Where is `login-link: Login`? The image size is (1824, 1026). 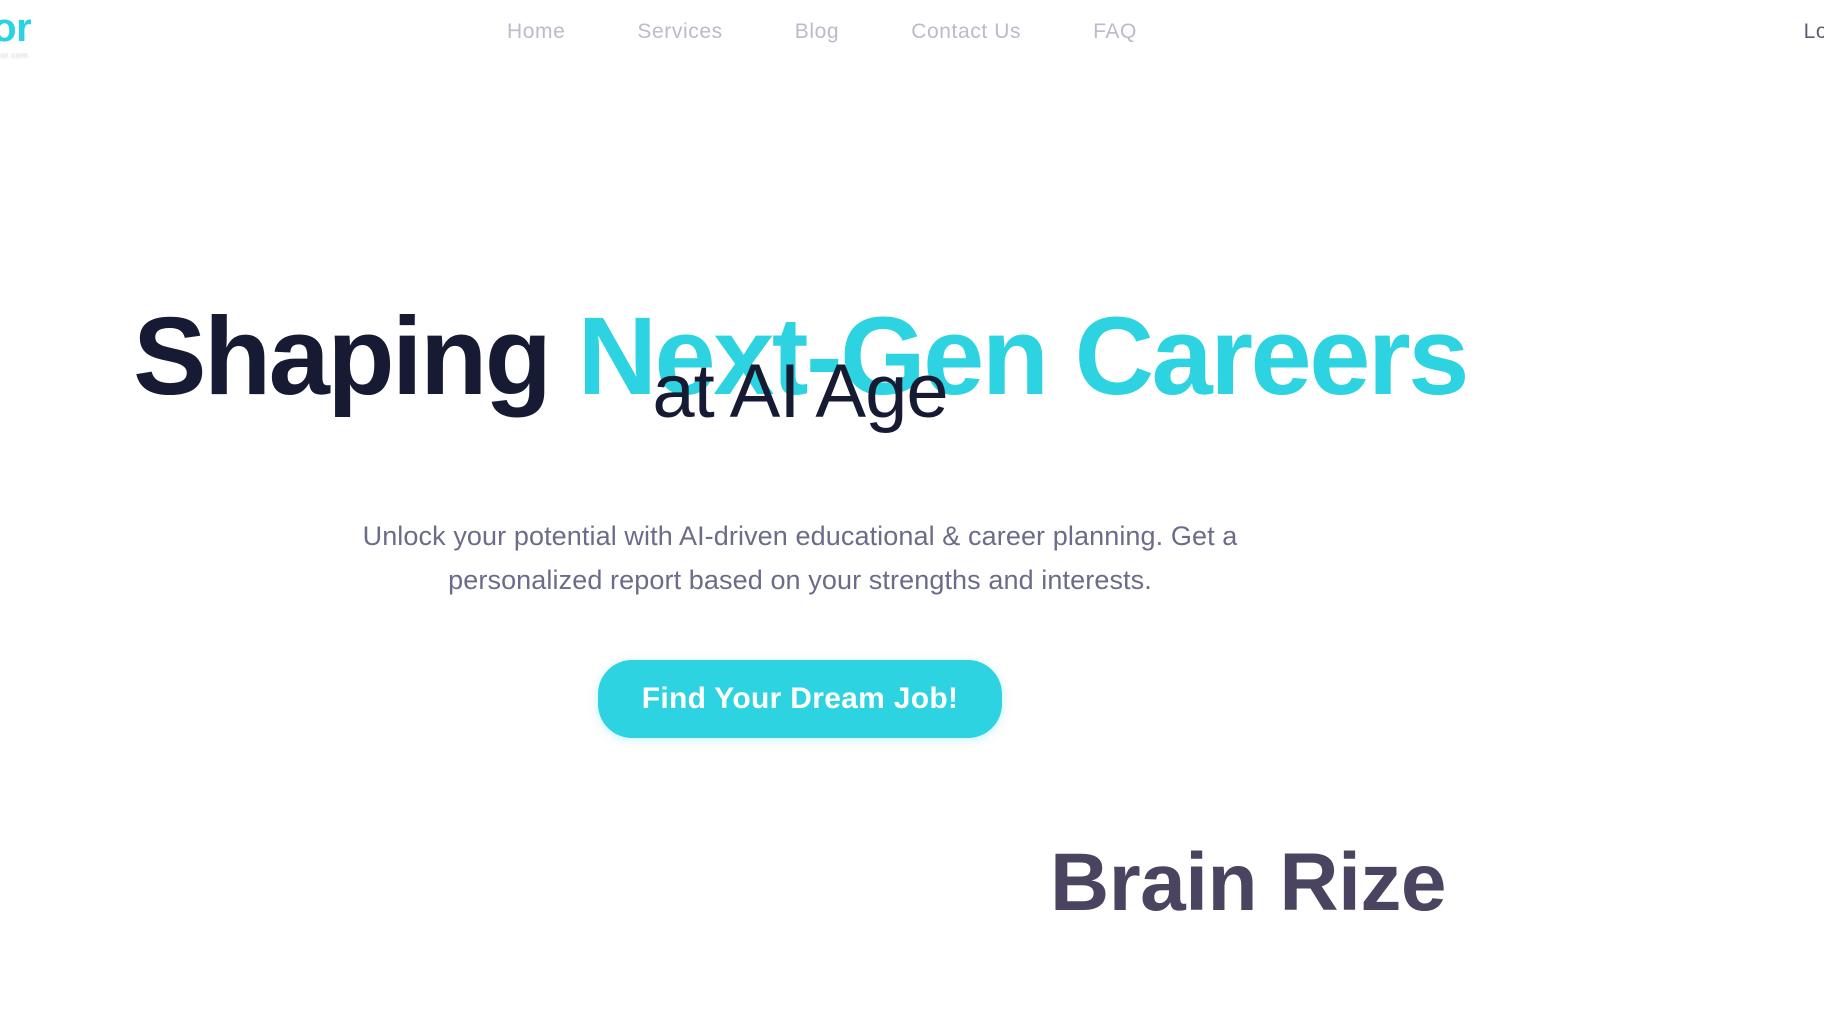
login-link: Login is located at coordinates (1814, 32).